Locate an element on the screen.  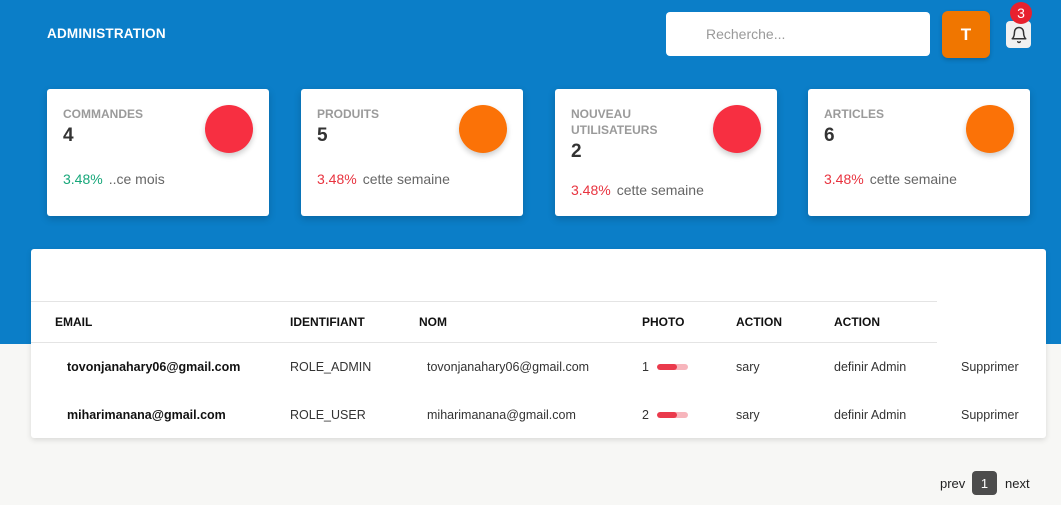
cell-nom: miharimanana@gmail.com is located at coordinates (501, 415).